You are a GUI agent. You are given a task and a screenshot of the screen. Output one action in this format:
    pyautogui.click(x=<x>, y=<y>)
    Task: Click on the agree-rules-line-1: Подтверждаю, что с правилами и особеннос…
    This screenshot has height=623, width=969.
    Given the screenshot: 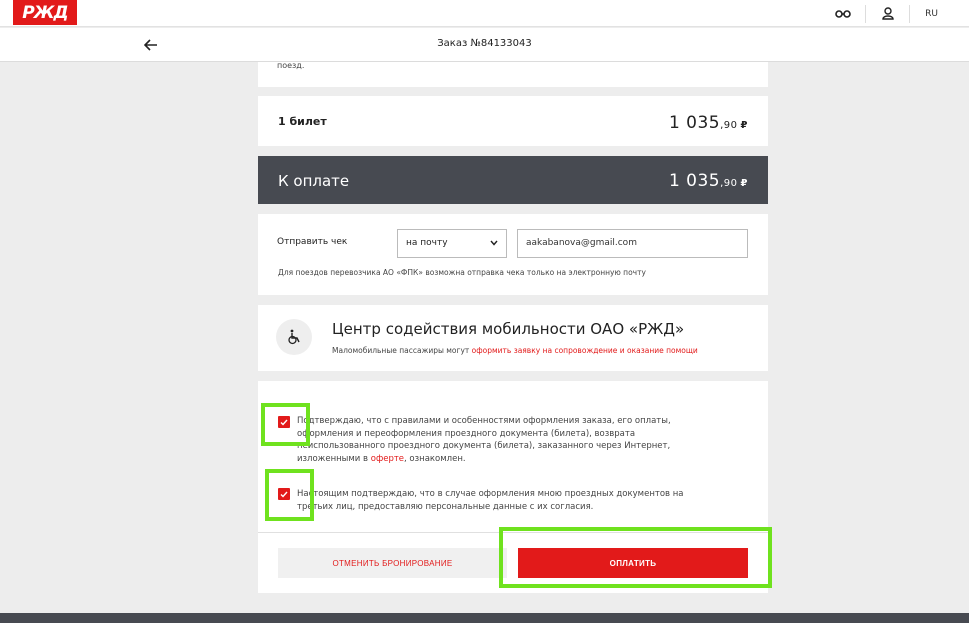 What is the action you would take?
    pyautogui.click(x=484, y=421)
    